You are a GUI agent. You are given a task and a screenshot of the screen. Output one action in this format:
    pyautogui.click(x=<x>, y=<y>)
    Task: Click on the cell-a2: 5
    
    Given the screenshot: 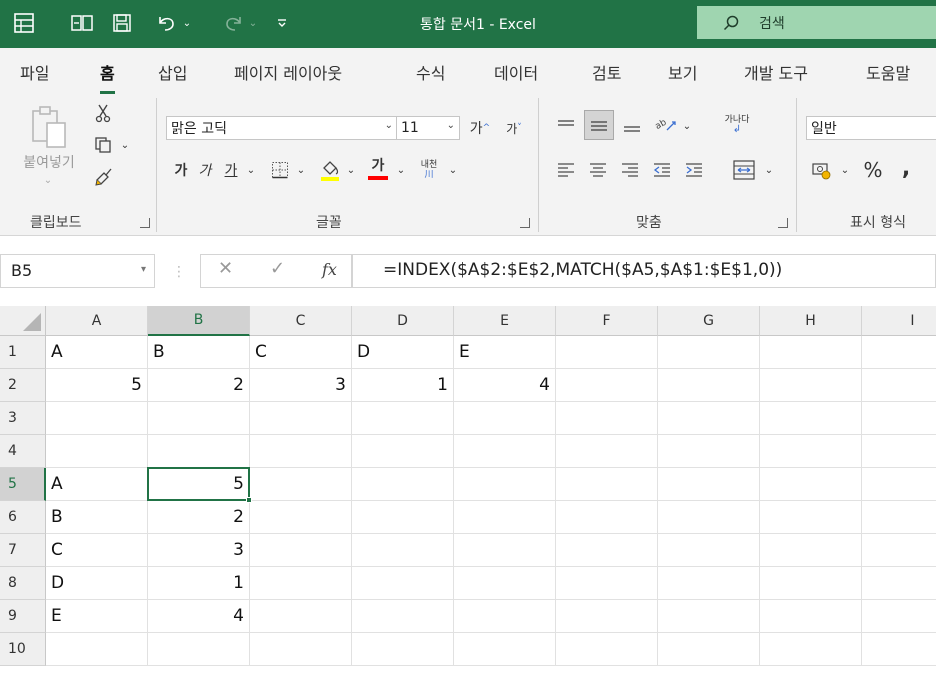 What is the action you would take?
    pyautogui.click(x=97, y=385)
    